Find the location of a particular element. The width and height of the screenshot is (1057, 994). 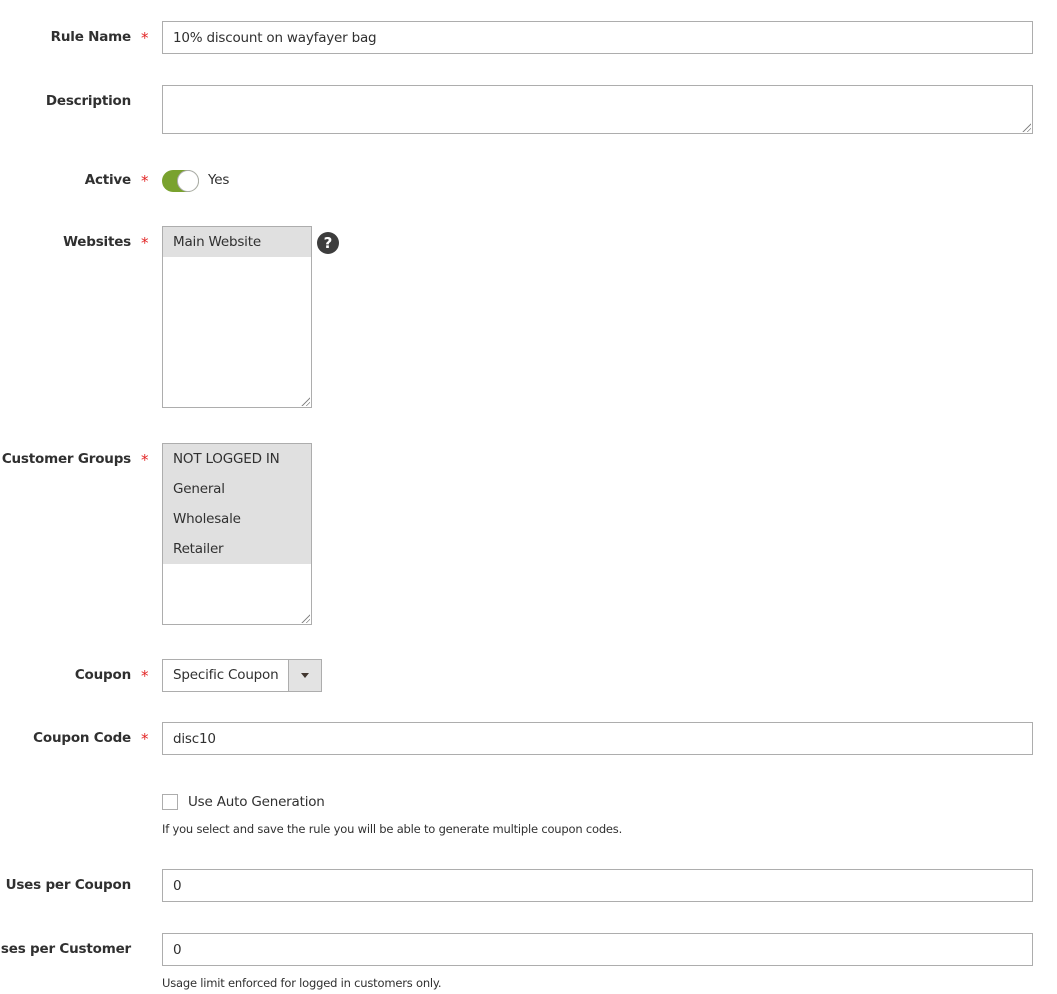

coupon-code-label: Coupon Code is located at coordinates (82, 738).